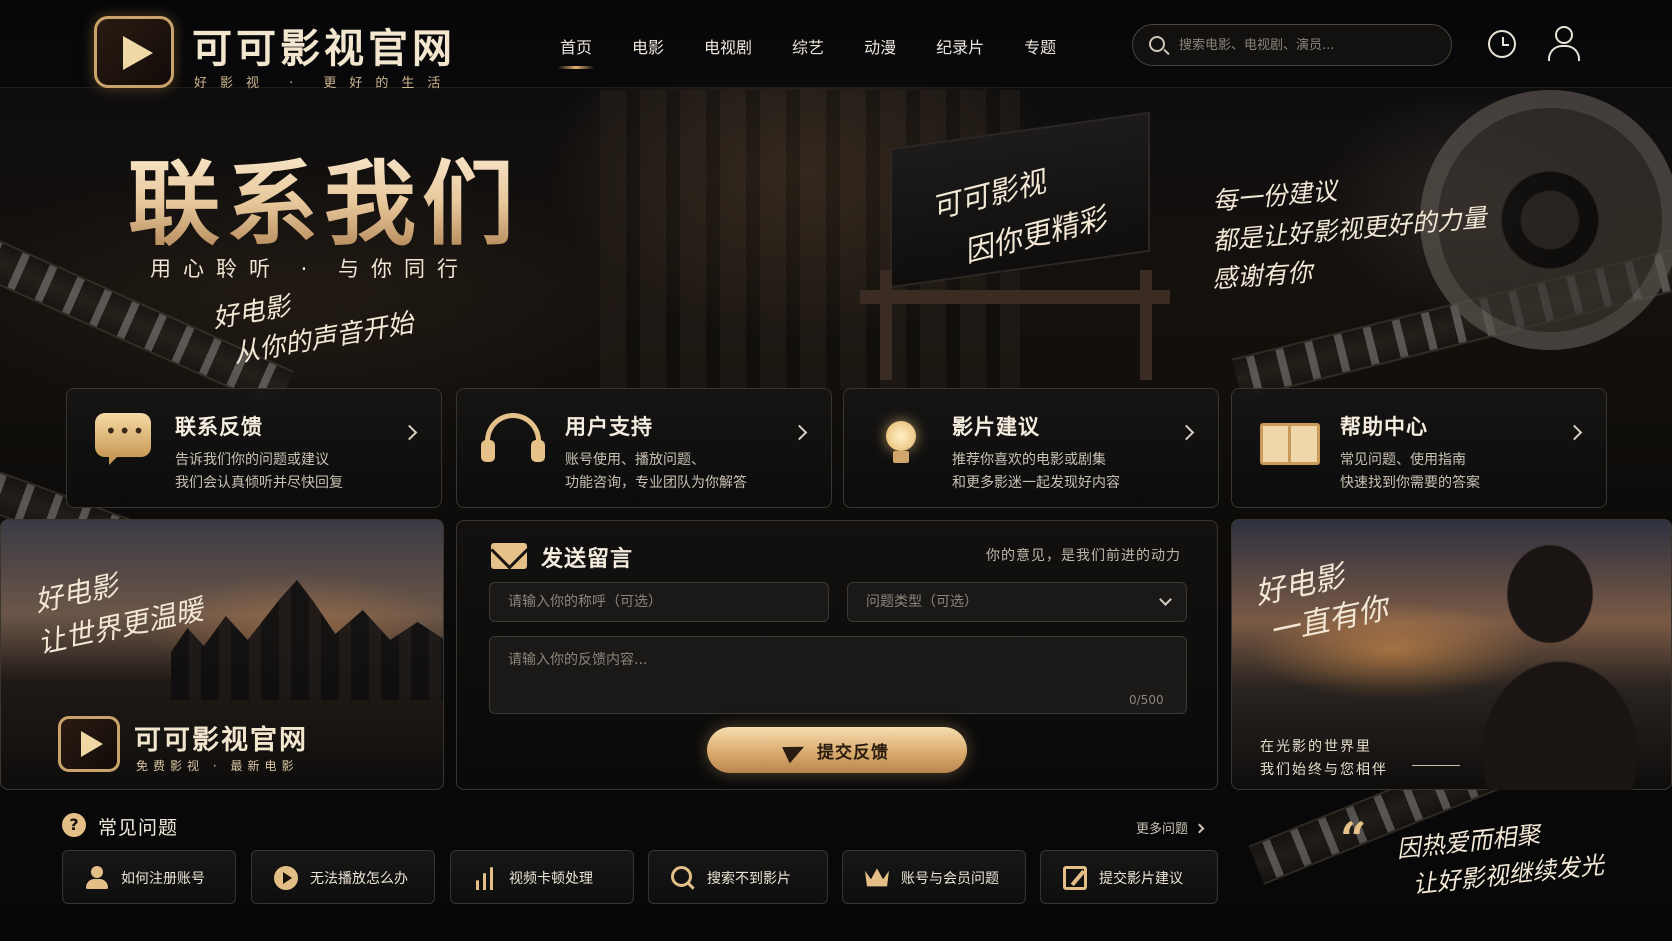 This screenshot has height=941, width=1672. Describe the element at coordinates (1162, 829) in the screenshot. I see `more-questions-label: 更多问题` at that location.